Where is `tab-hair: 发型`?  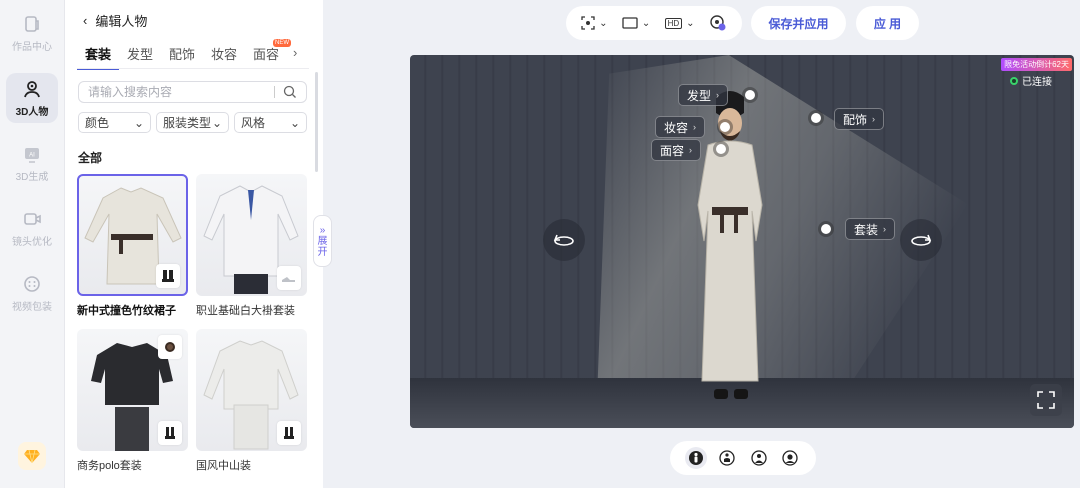 tab-hair: 发型 is located at coordinates (140, 56).